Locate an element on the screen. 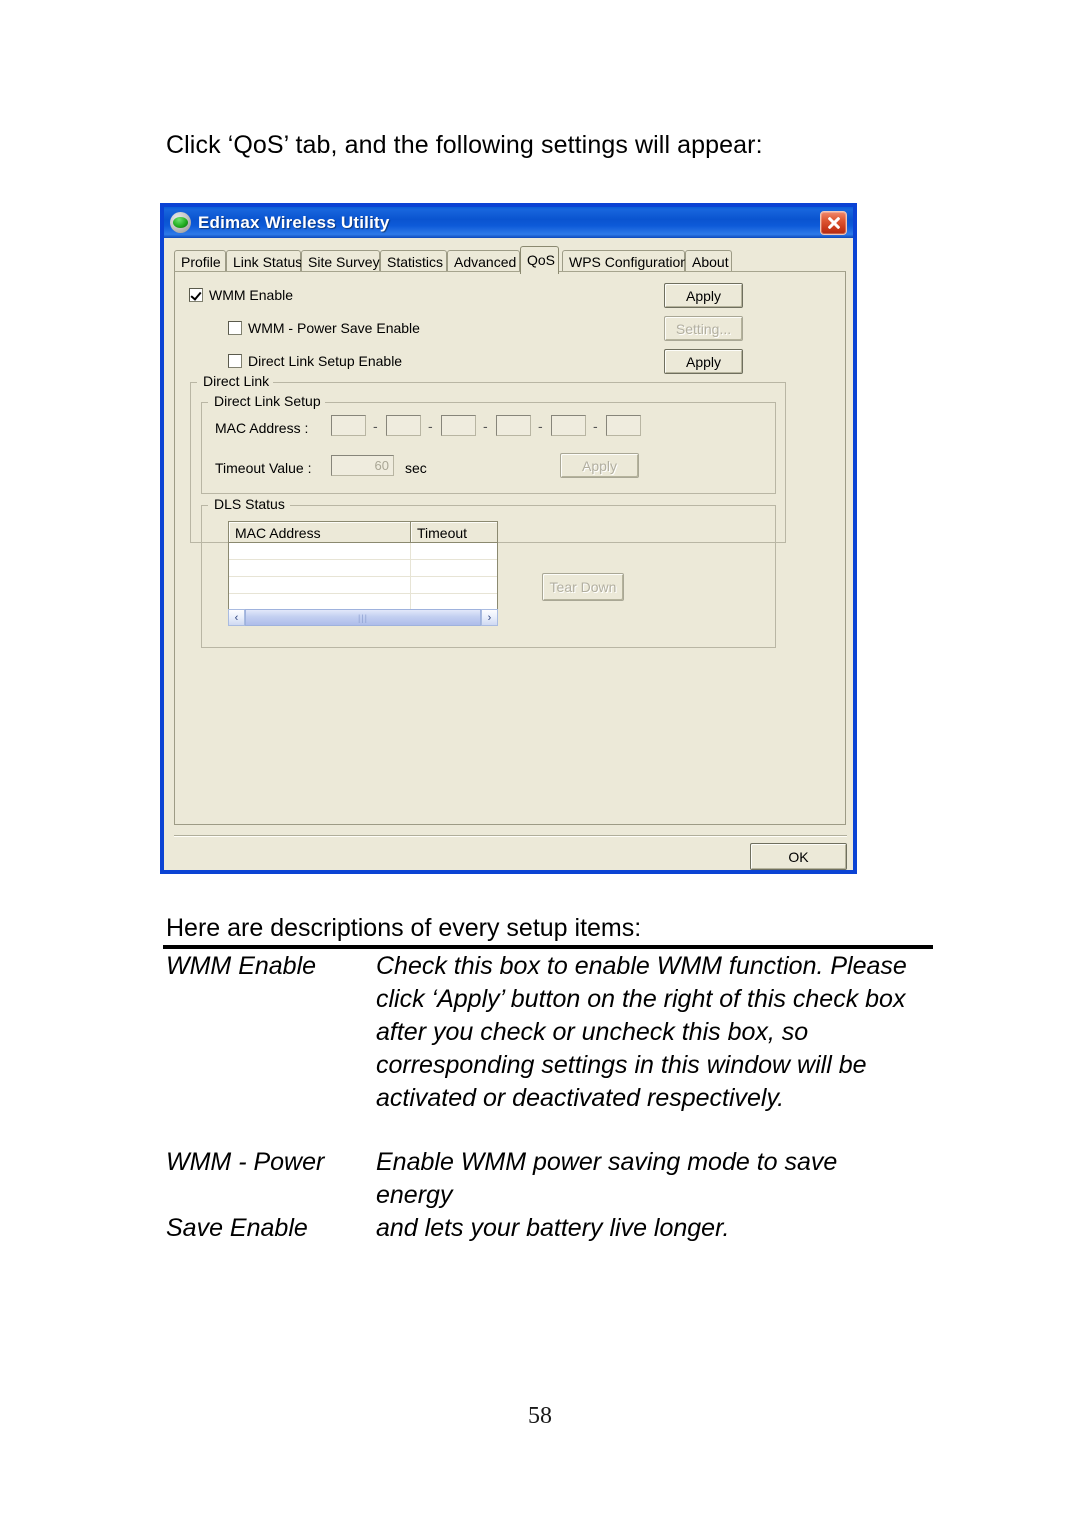  ok-button: OK is located at coordinates (798, 856).